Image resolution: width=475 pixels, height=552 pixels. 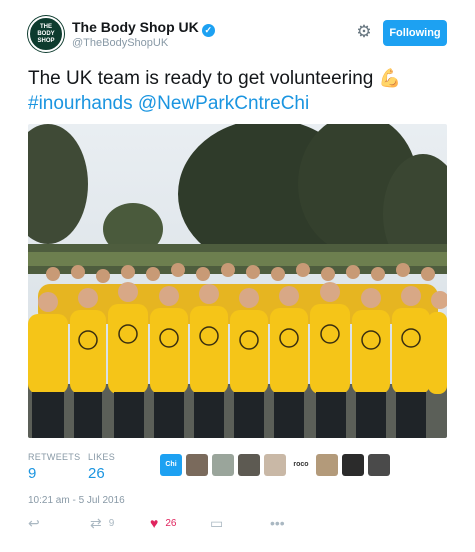 I want to click on account-avatar: THE BODY SHOP, so click(x=46, y=34).